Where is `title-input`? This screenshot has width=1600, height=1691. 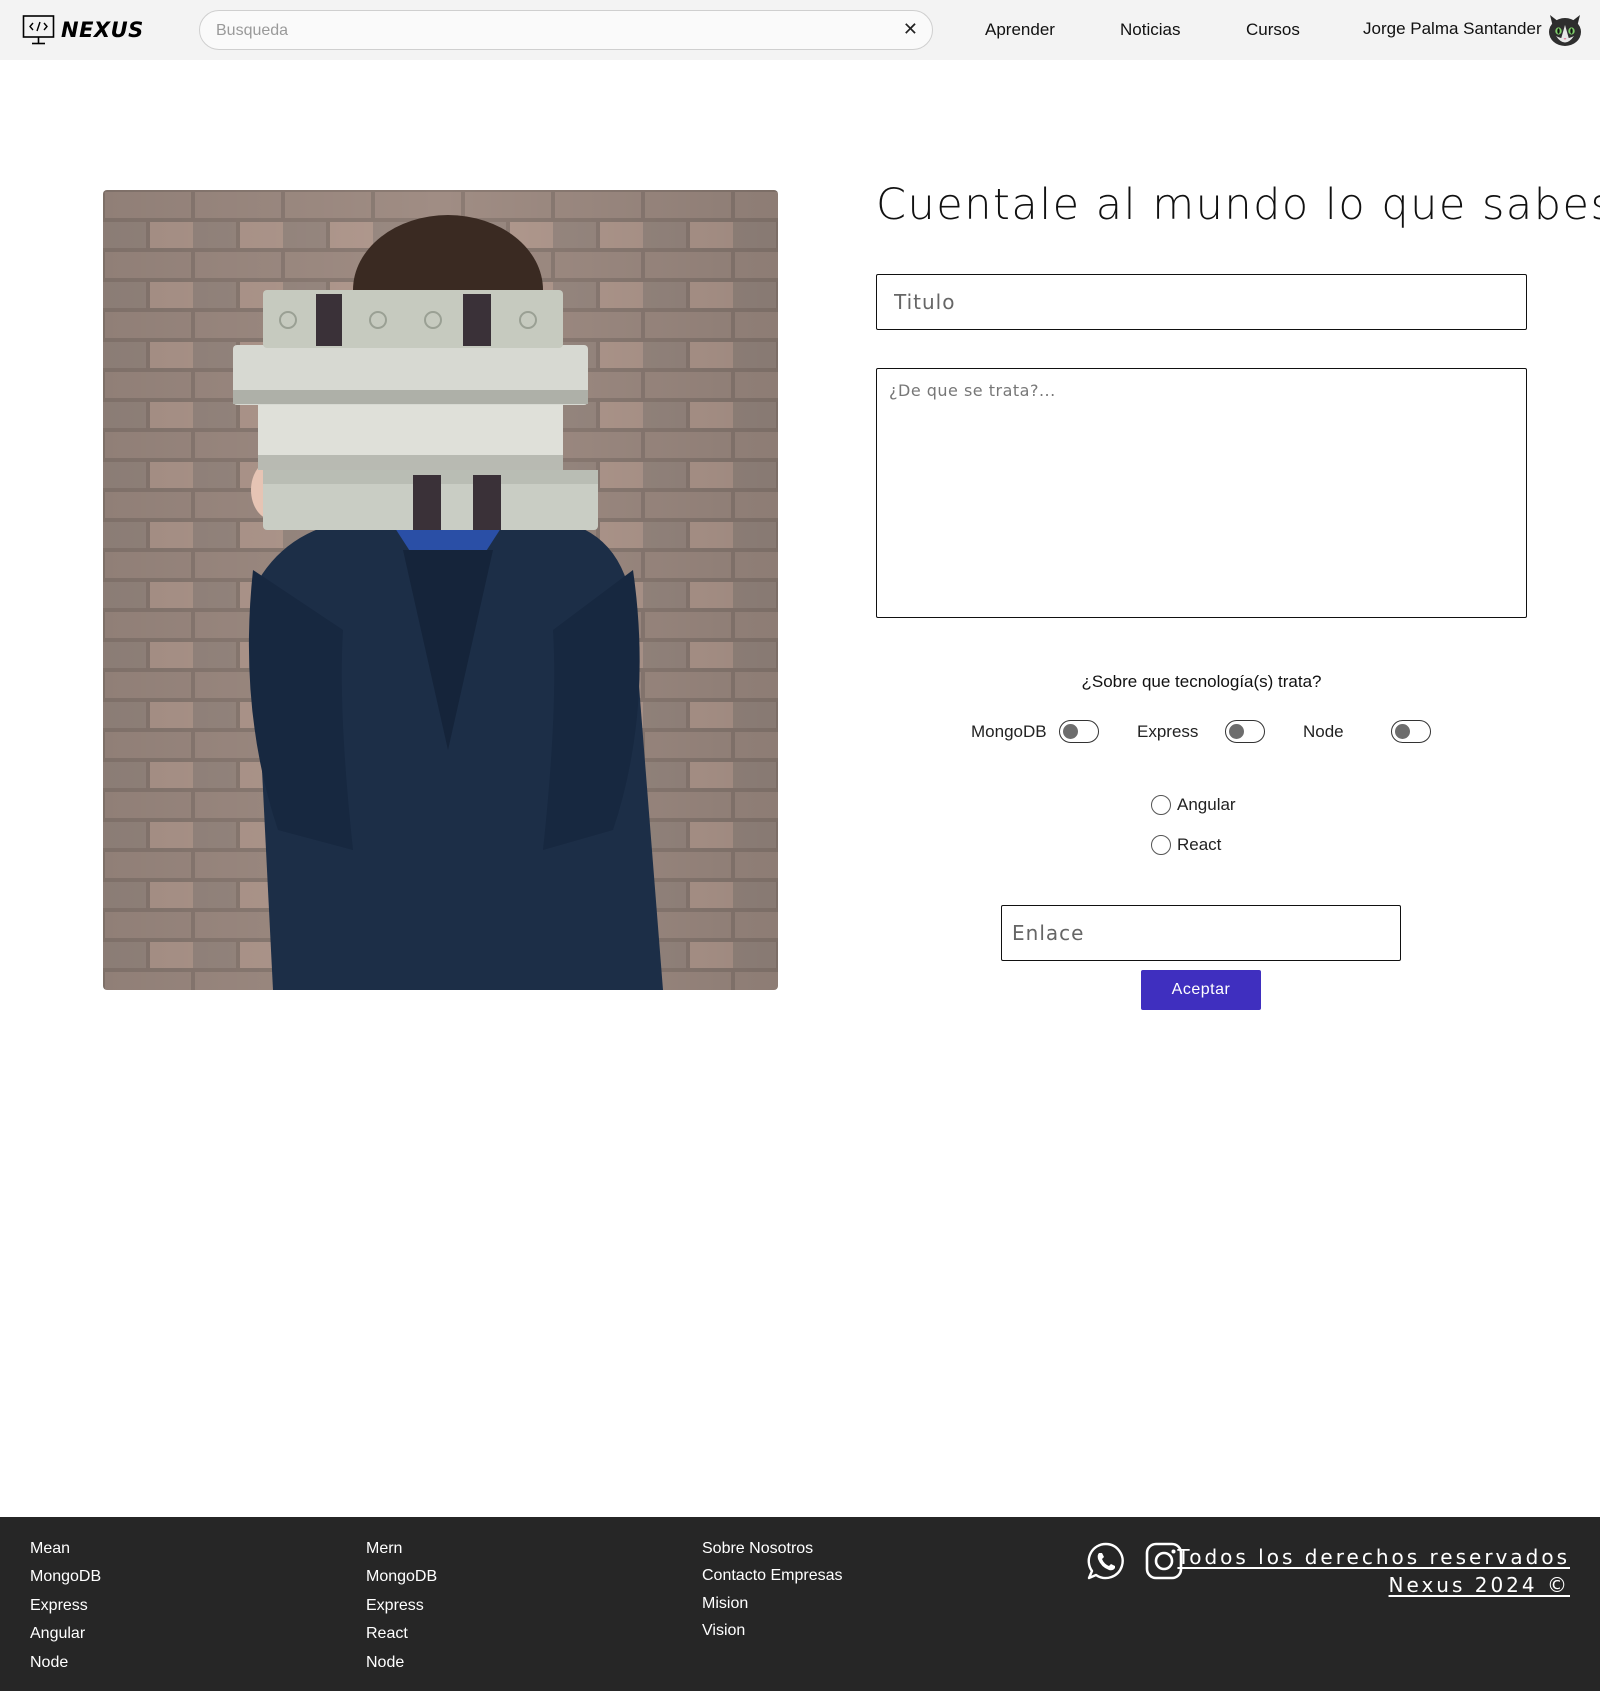
title-input is located at coordinates (1201, 302).